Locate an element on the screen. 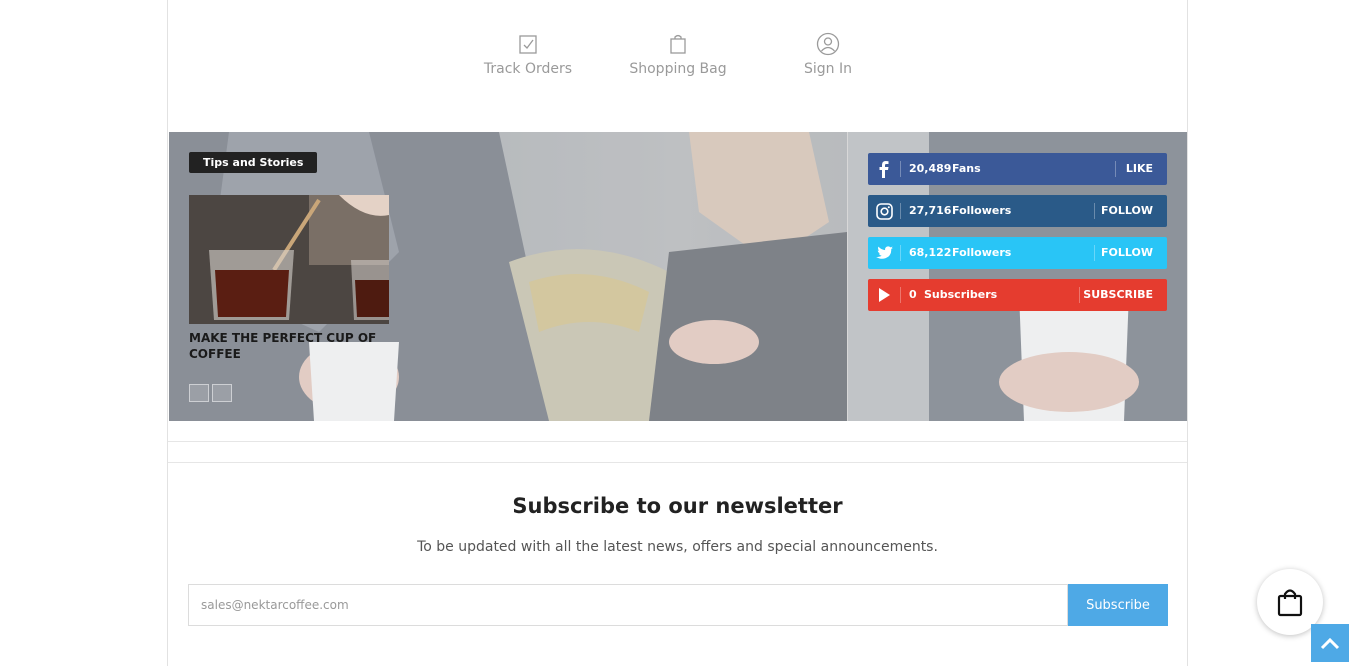  instagram-unit: Followers is located at coordinates (982, 210).